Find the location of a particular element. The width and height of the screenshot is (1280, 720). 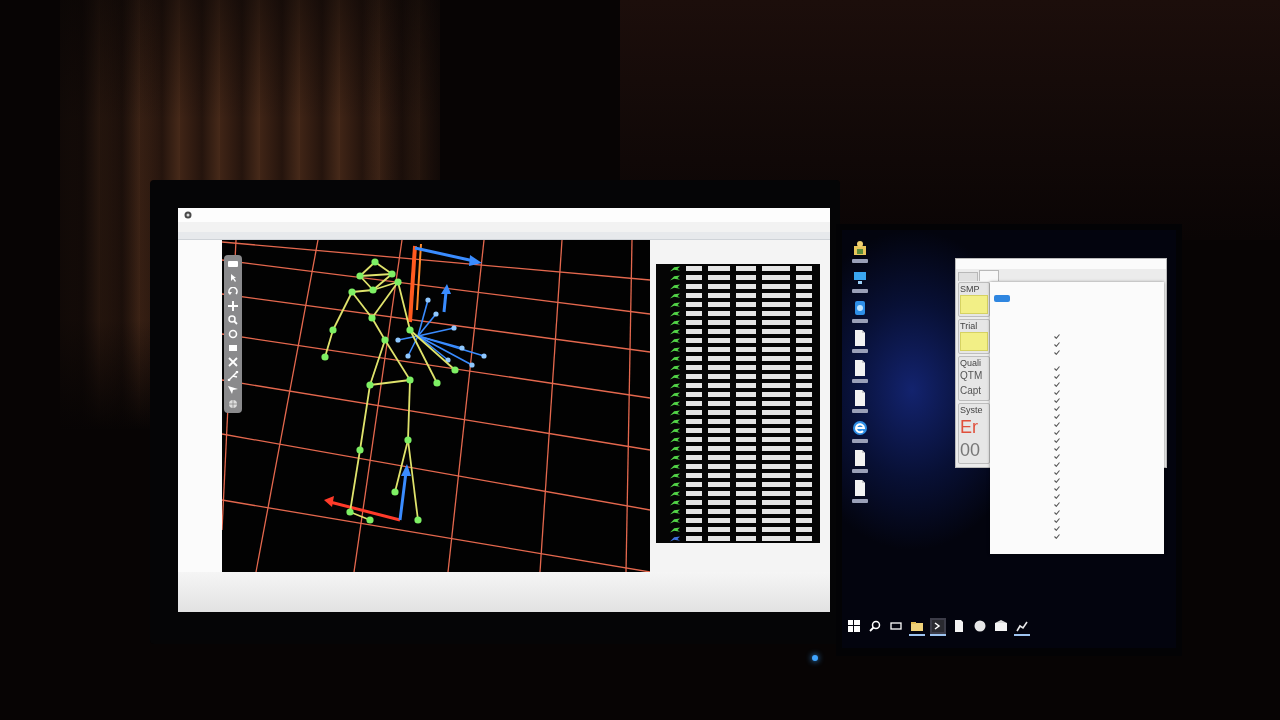

group-title: SMP is located at coordinates (970, 289).